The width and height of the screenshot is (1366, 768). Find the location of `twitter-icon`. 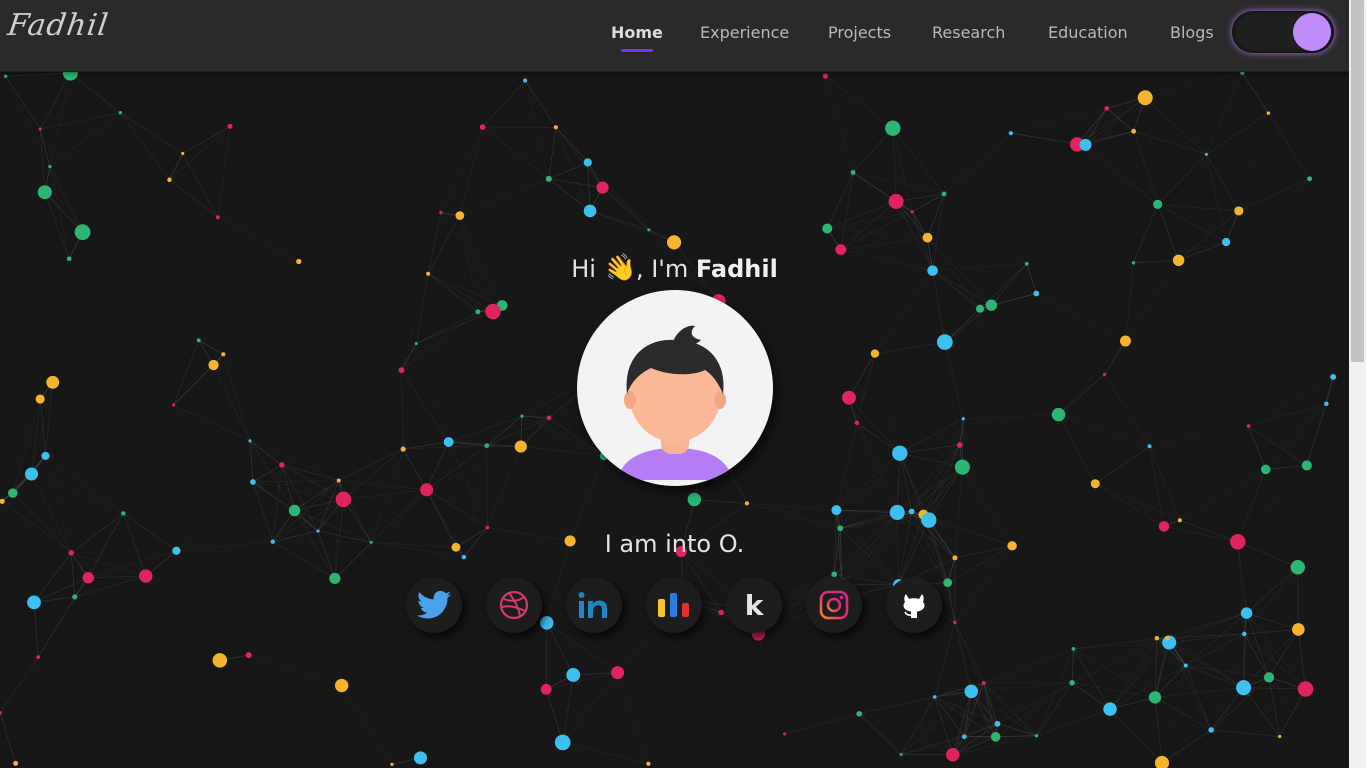

twitter-icon is located at coordinates (434, 604).